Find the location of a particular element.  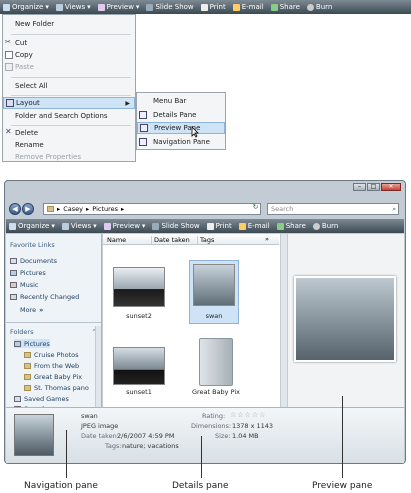

column-header: Name Date taken Tags » is located at coordinates (191, 239).